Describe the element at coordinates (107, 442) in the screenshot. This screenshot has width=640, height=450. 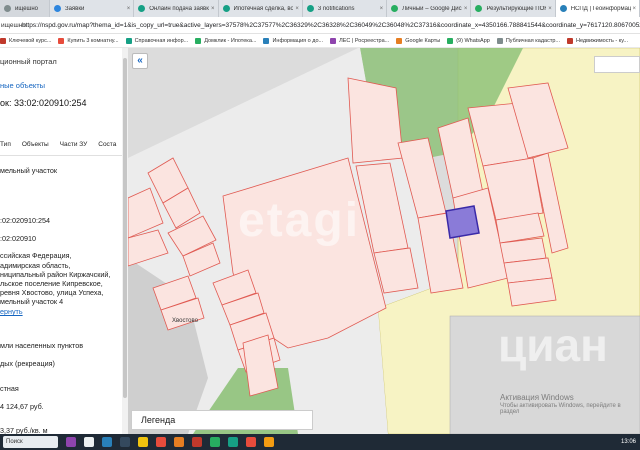
I see `edge-icon` at that location.